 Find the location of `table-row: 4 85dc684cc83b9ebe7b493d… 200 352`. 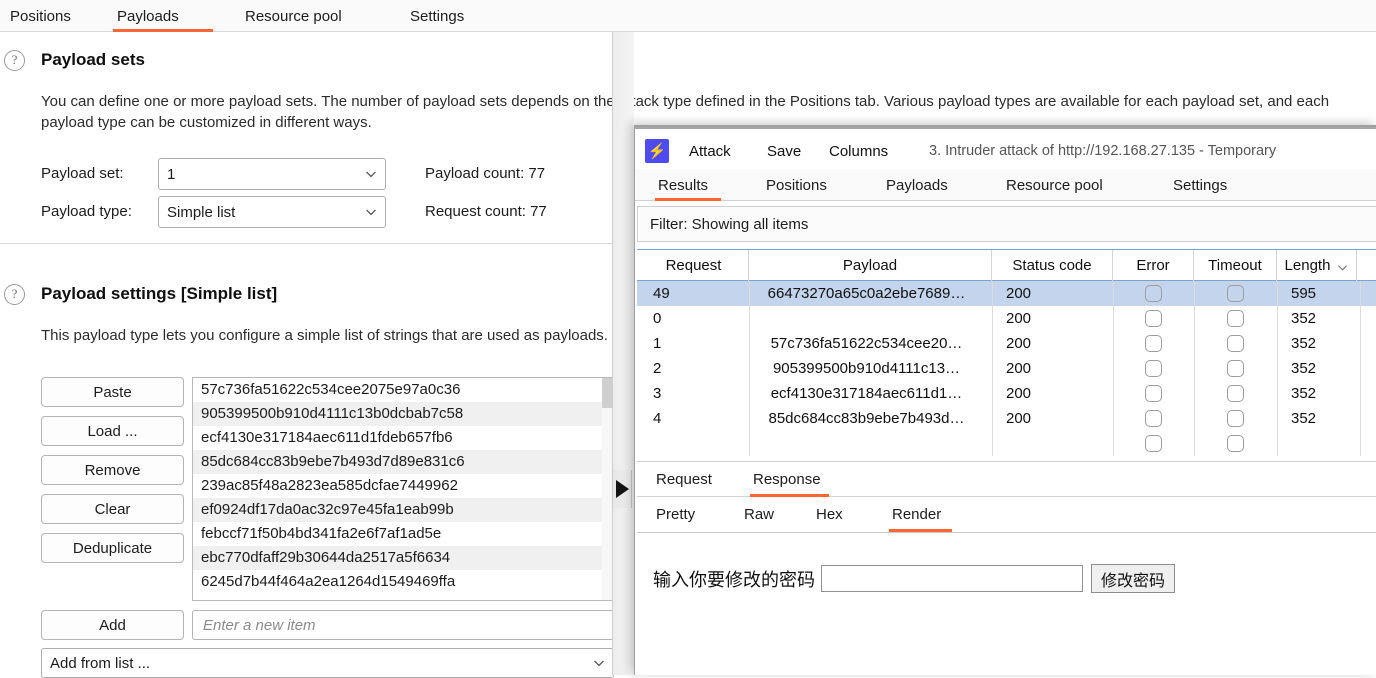

table-row: 4 85dc684cc83b9ebe7b493d… 200 352 is located at coordinates (1006, 418).